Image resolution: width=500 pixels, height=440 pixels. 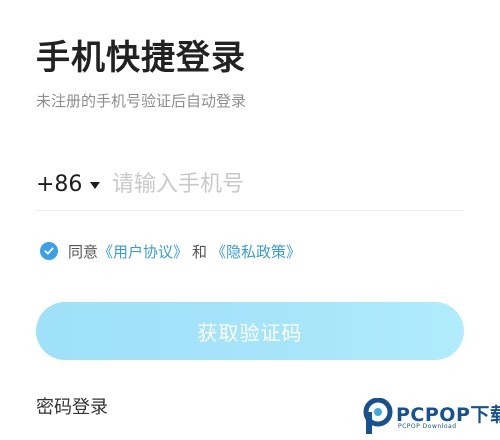 I want to click on agreement-prefix: 同意, so click(x=83, y=251).